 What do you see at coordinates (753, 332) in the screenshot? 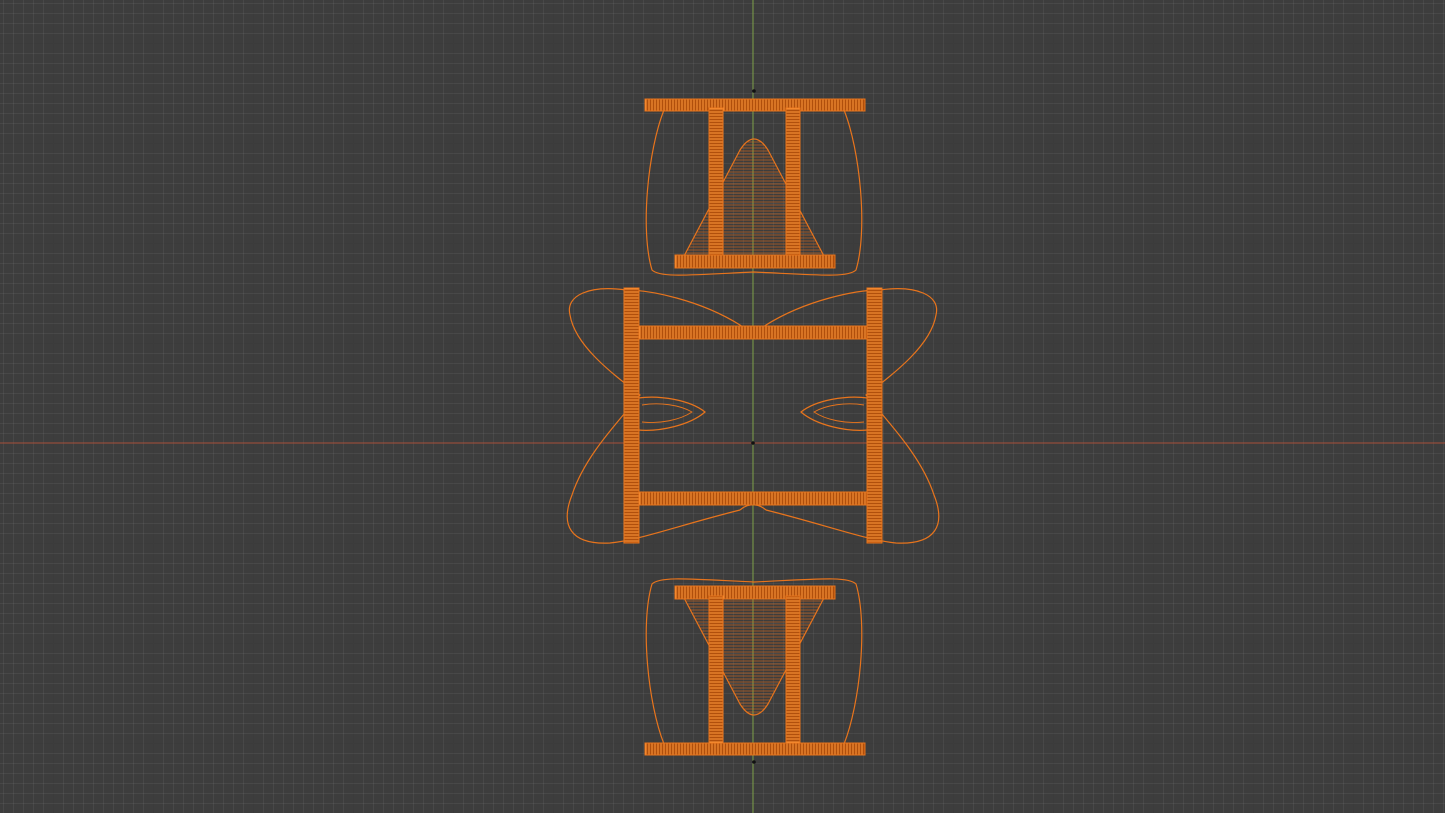
I see `cross-bar-upper` at bounding box center [753, 332].